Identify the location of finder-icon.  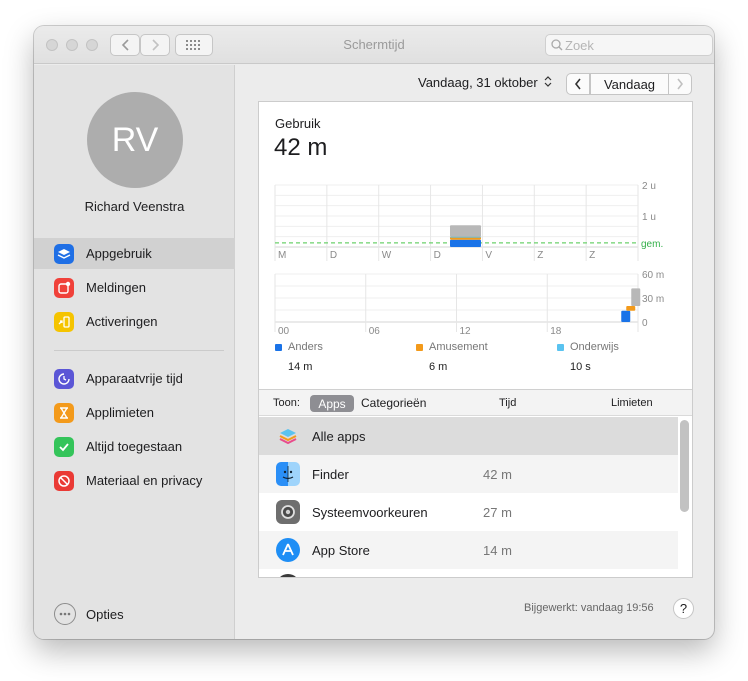
(288, 474).